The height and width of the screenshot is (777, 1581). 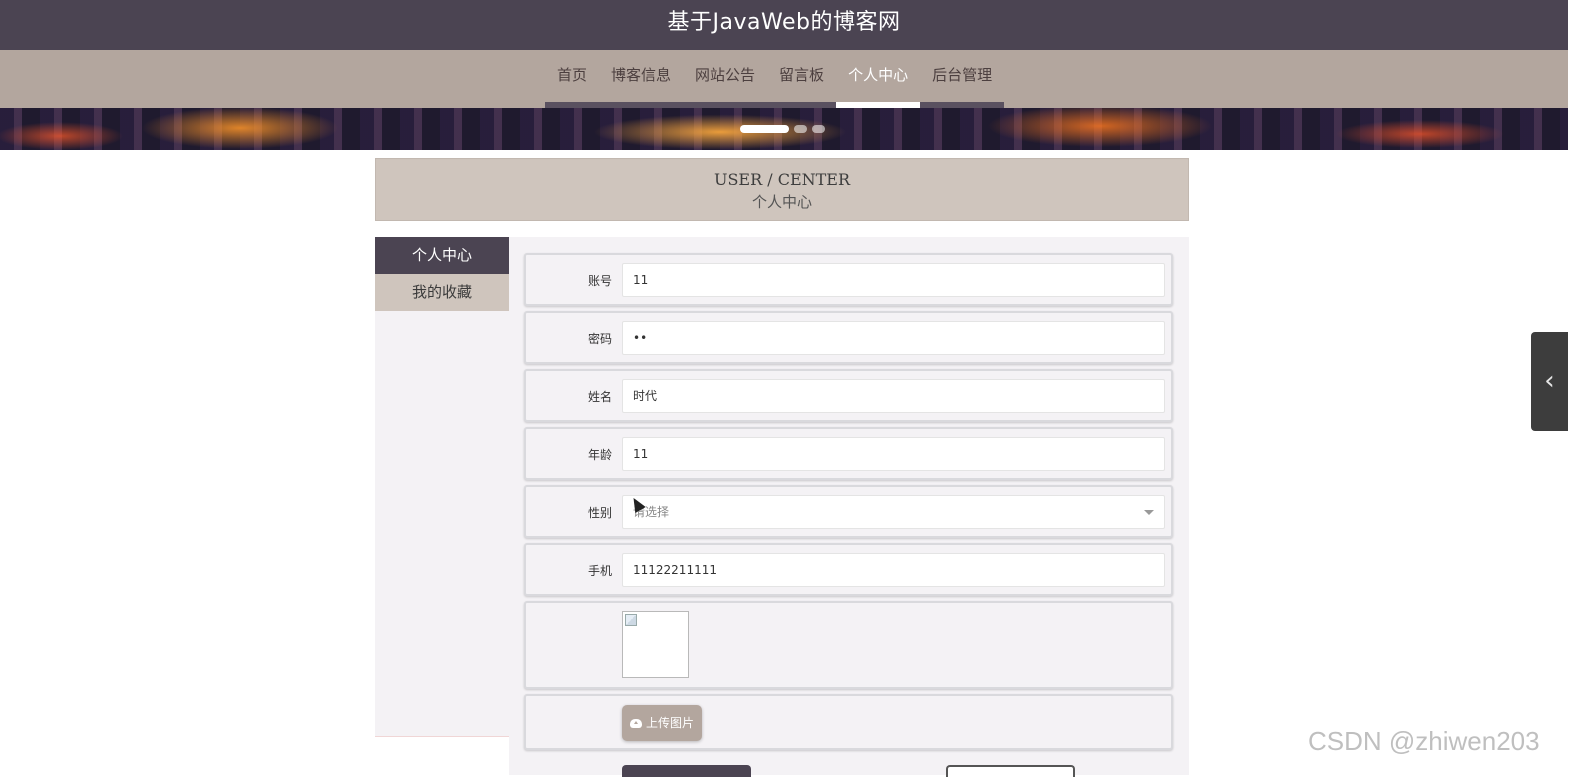 I want to click on nav-item-blog-info: 博客信息, so click(x=641, y=79).